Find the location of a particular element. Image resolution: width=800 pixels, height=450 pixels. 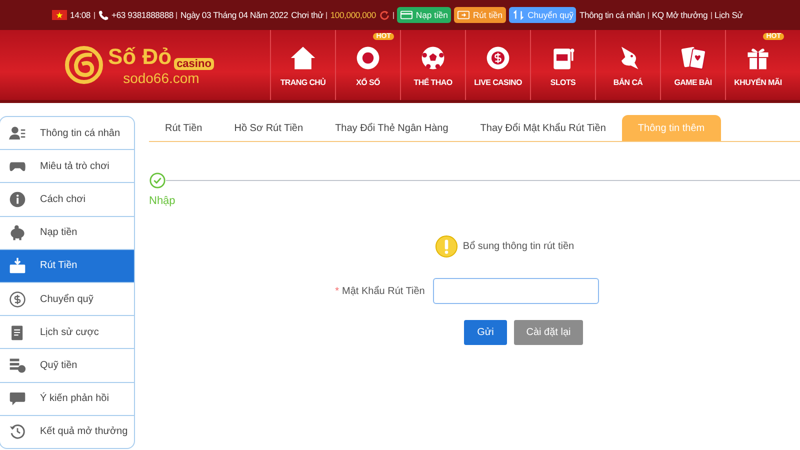

logo-tag: casino is located at coordinates (194, 64).